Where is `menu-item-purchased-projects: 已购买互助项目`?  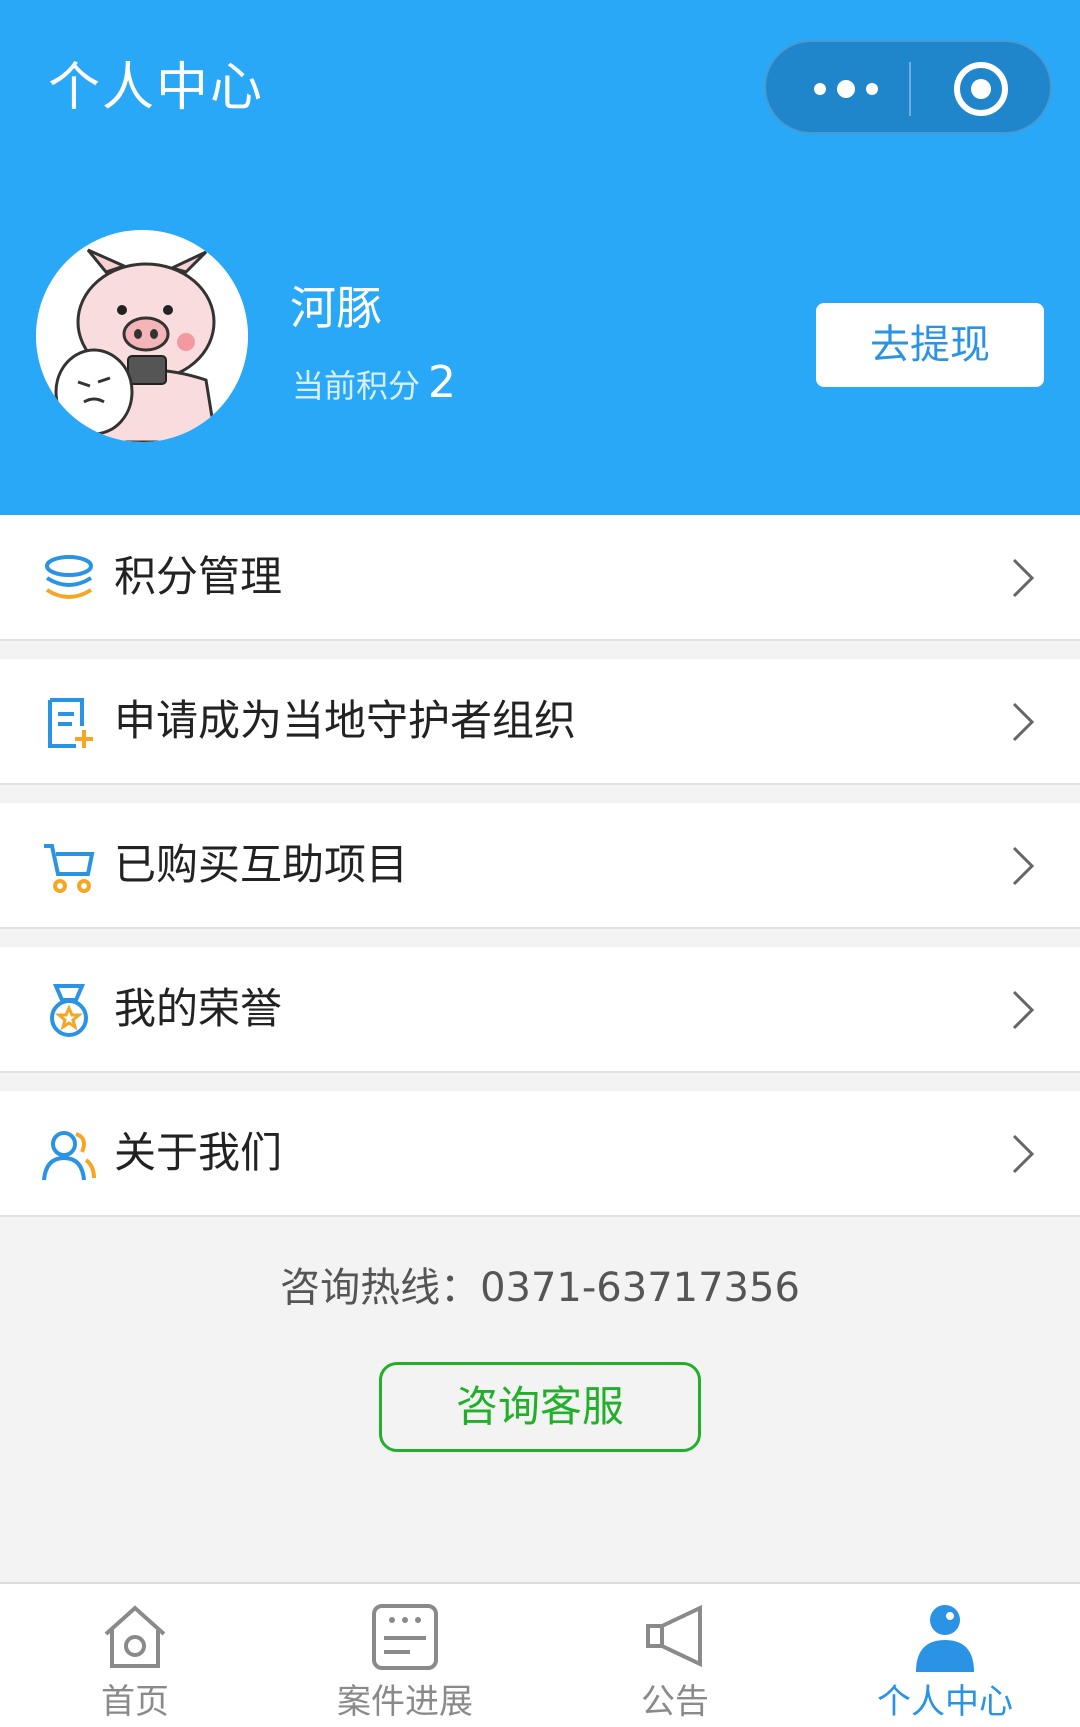 menu-item-purchased-projects: 已购买互助项目 is located at coordinates (540, 866).